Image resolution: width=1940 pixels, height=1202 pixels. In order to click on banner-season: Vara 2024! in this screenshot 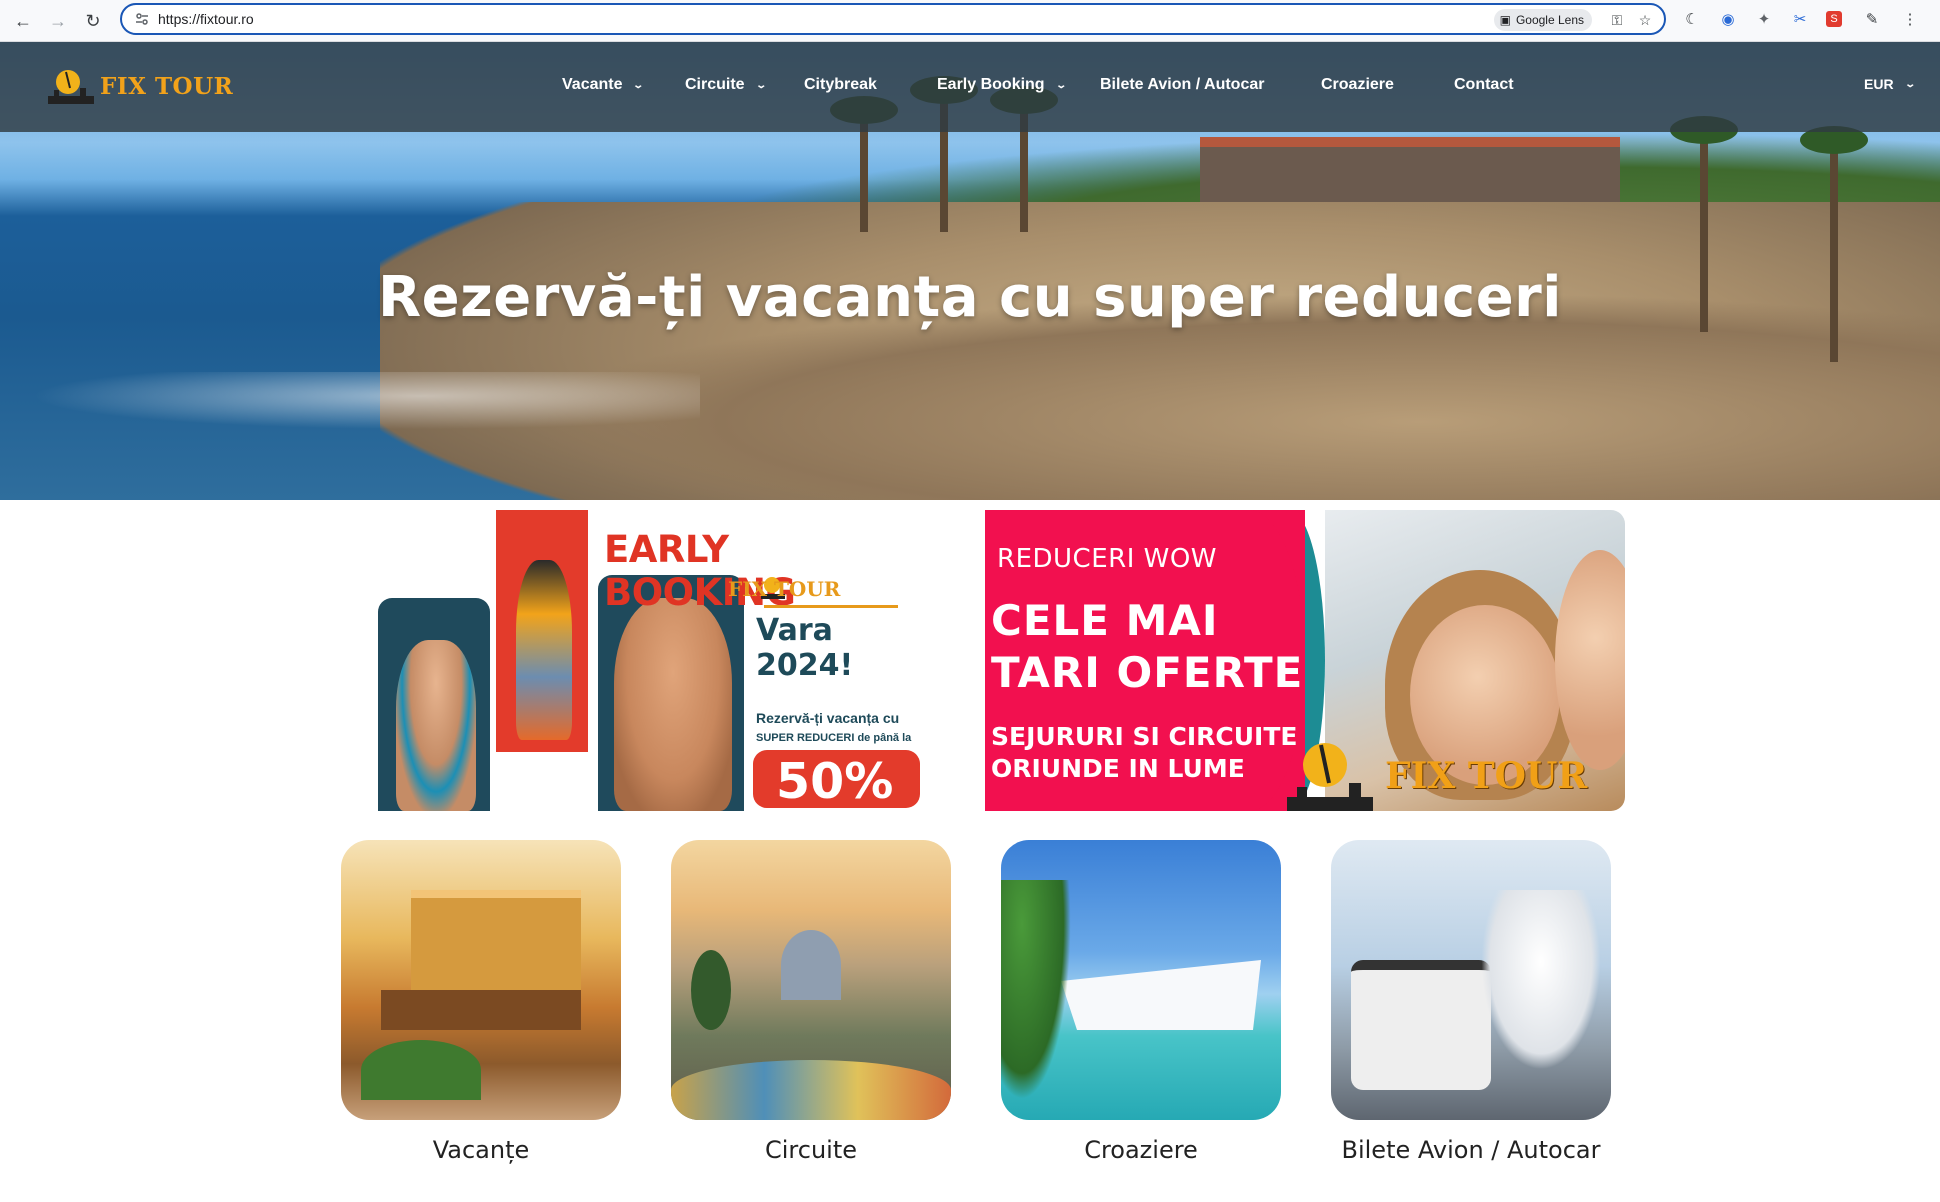, I will do `click(805, 648)`.